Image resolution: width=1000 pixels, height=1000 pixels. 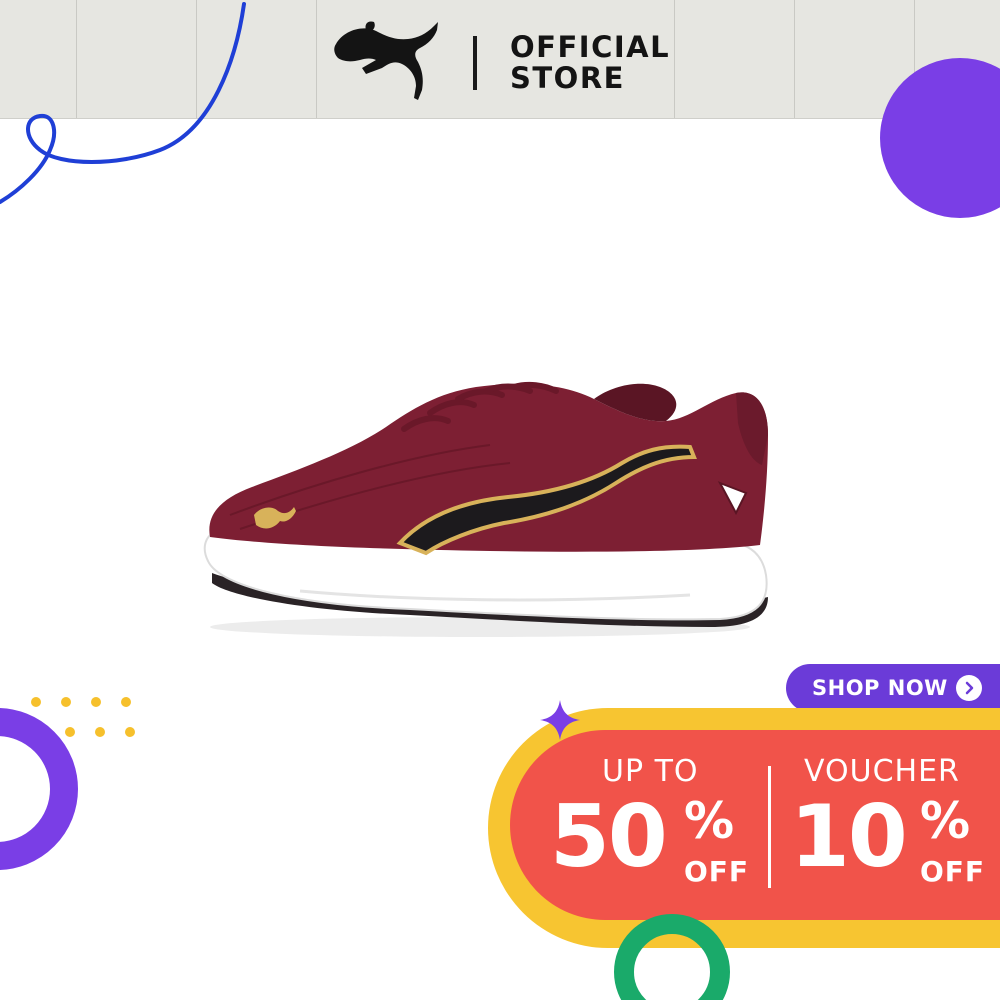 What do you see at coordinates (590, 47) in the screenshot?
I see `store-label-line1: OFFICIAL` at bounding box center [590, 47].